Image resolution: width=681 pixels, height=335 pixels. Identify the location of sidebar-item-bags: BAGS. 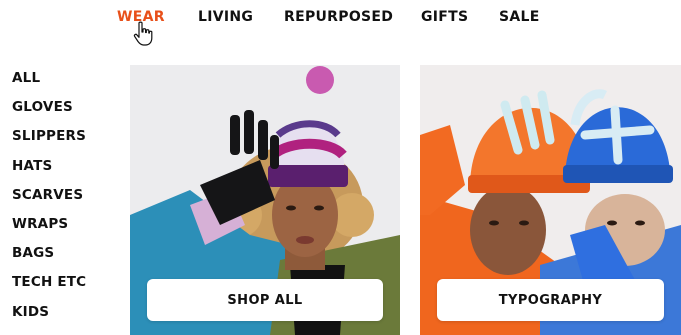
(49, 257).